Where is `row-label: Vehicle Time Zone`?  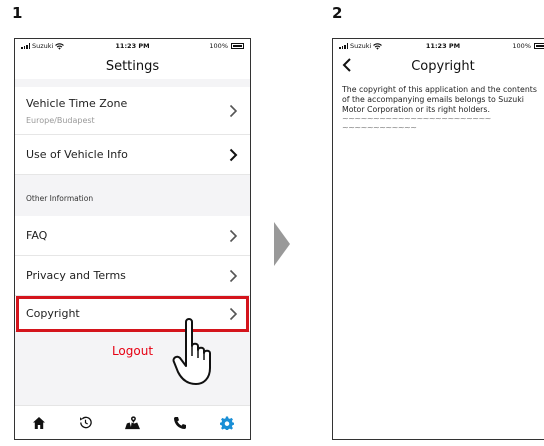
row-label: Vehicle Time Zone is located at coordinates (77, 103).